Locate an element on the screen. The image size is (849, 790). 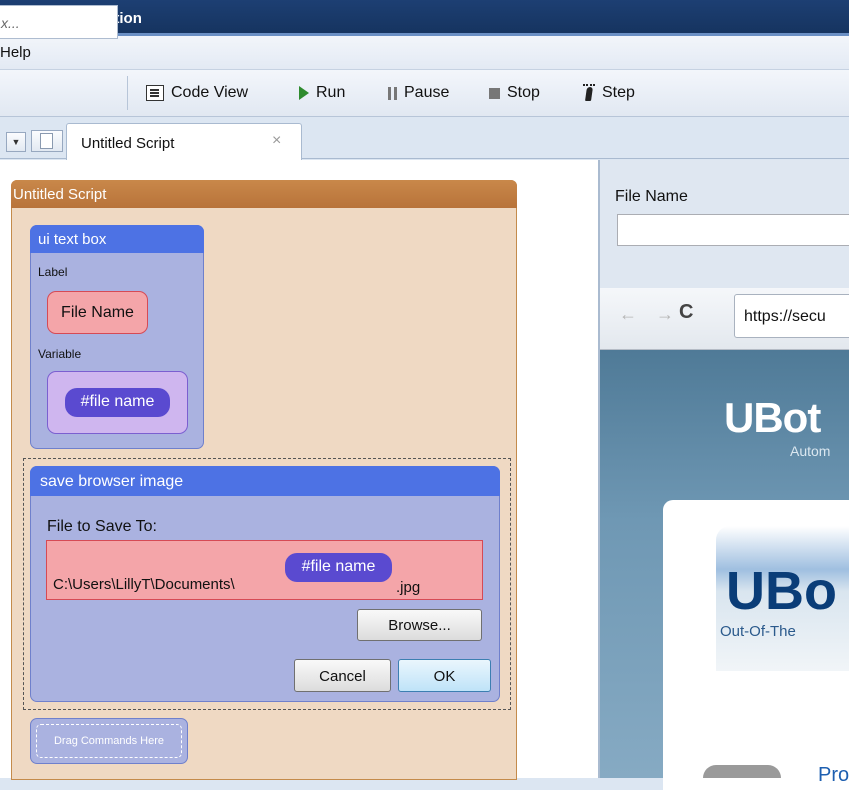
footprint-icon is located at coordinates (589, 93).